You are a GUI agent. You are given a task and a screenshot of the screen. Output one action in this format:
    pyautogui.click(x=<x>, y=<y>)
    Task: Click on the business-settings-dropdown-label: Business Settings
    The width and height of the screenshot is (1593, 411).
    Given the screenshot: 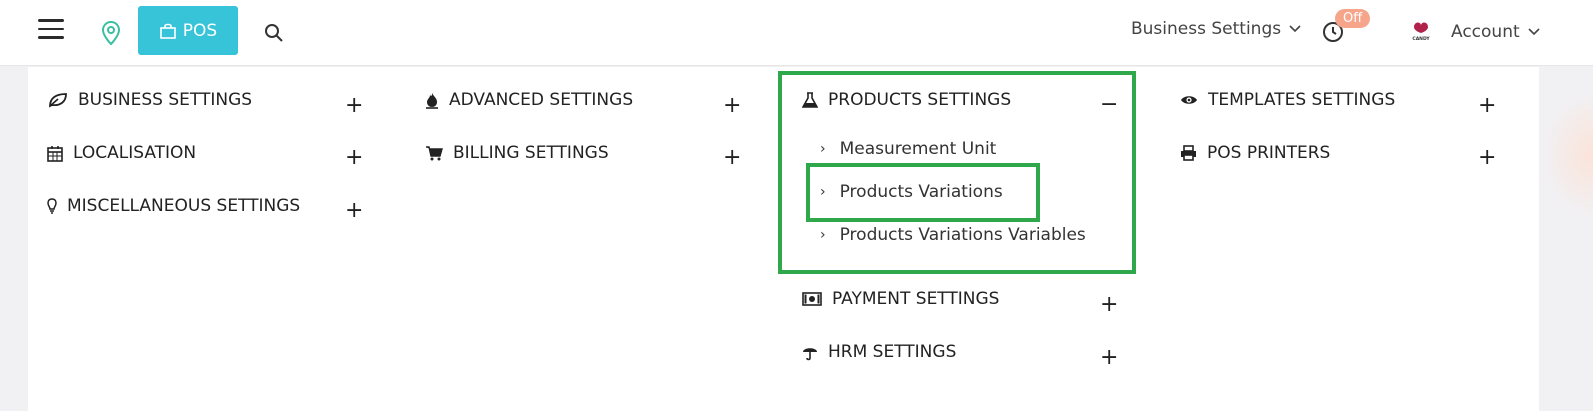 What is the action you would take?
    pyautogui.click(x=1206, y=29)
    